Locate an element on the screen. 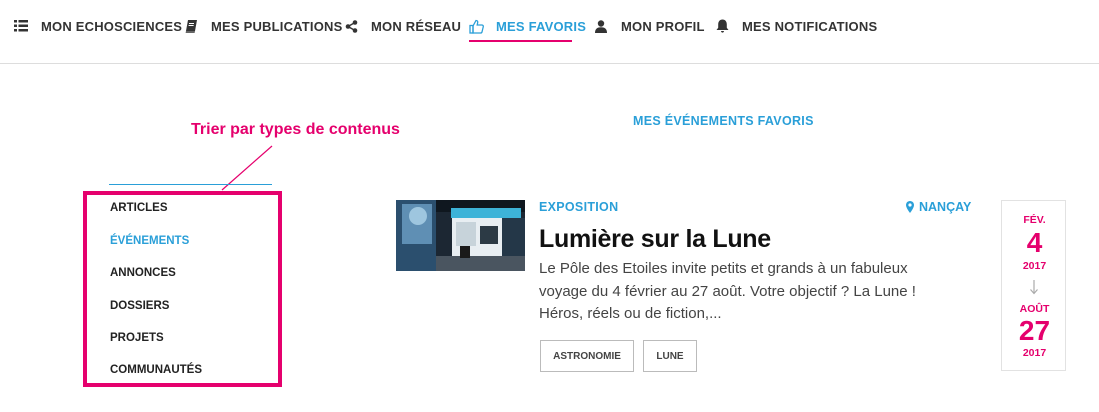 The height and width of the screenshot is (412, 1099). tag-lune: LUNE is located at coordinates (670, 356).